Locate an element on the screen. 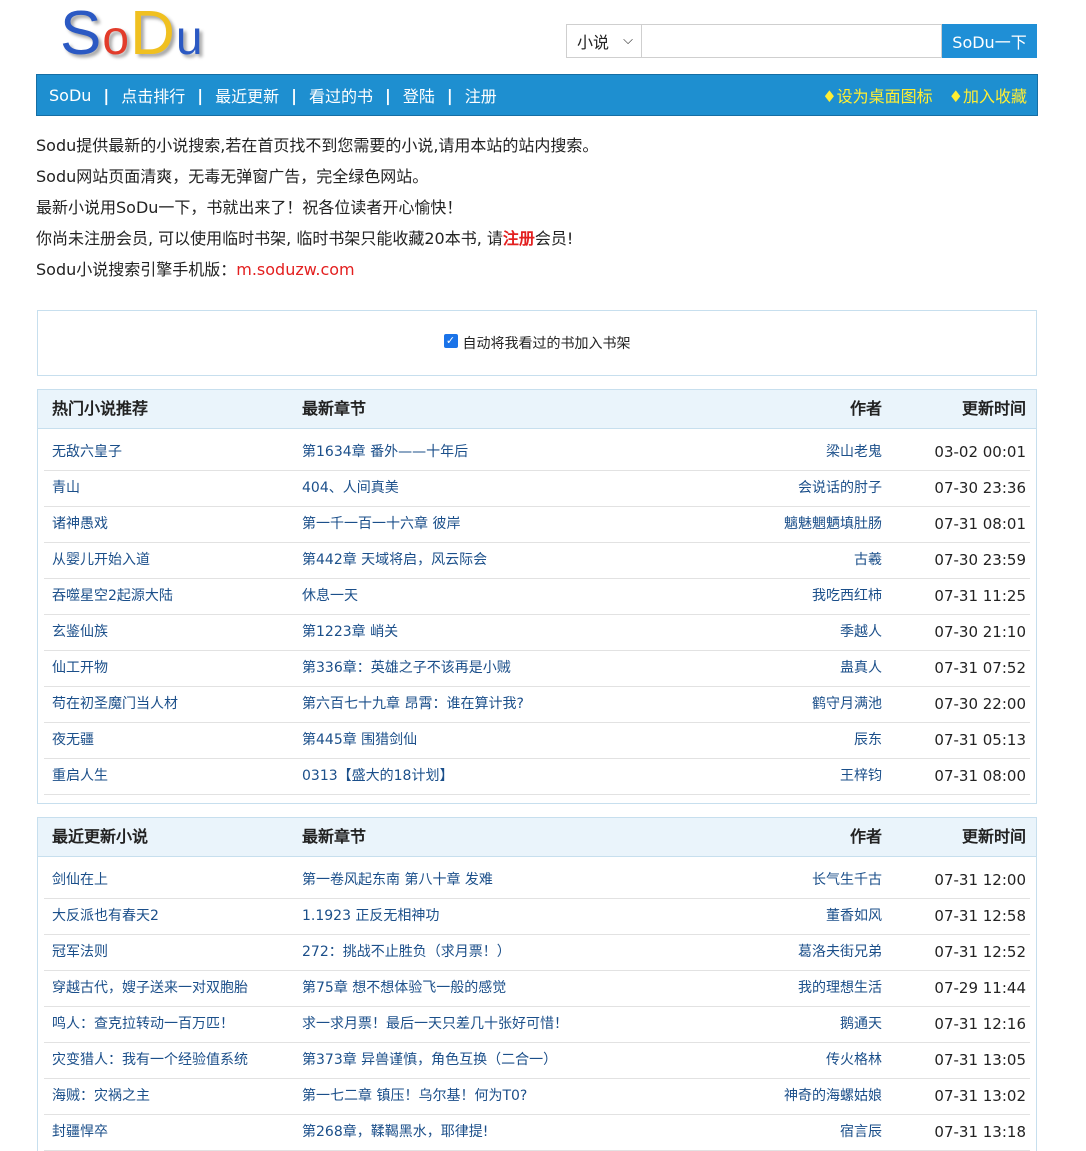  novel-title-link: 重启人生 is located at coordinates (80, 776).